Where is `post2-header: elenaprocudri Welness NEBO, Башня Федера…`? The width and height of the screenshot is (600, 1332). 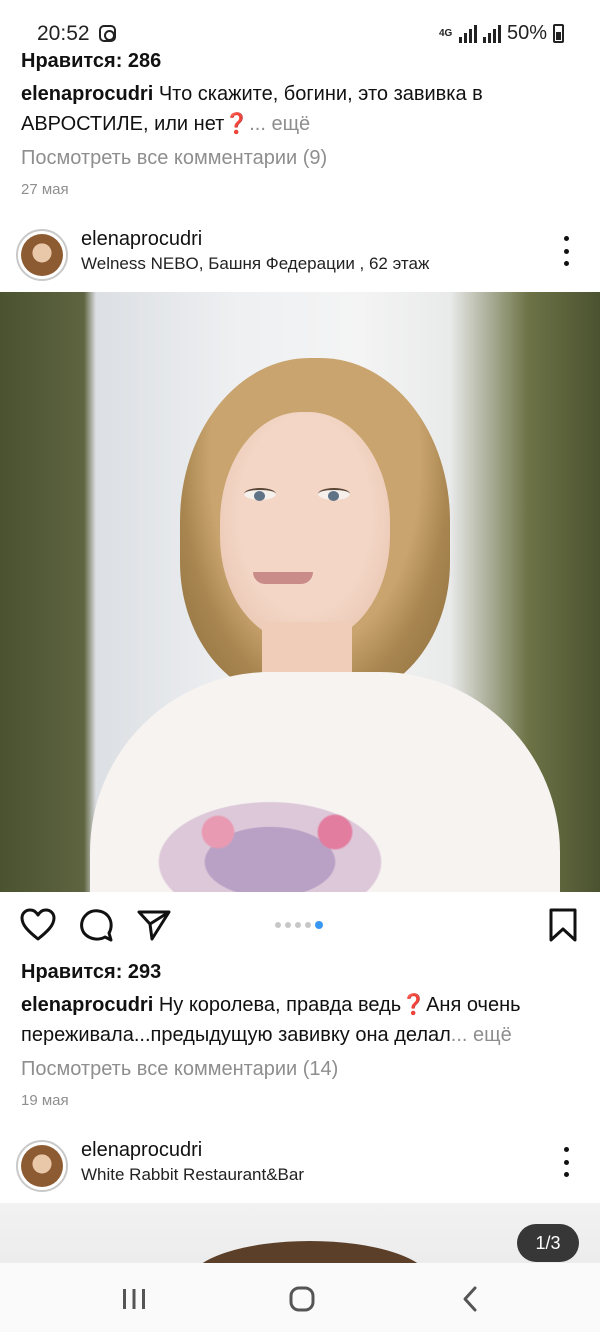 post2-header: elenaprocudri Welness NEBO, Башня Федера… is located at coordinates (300, 255).